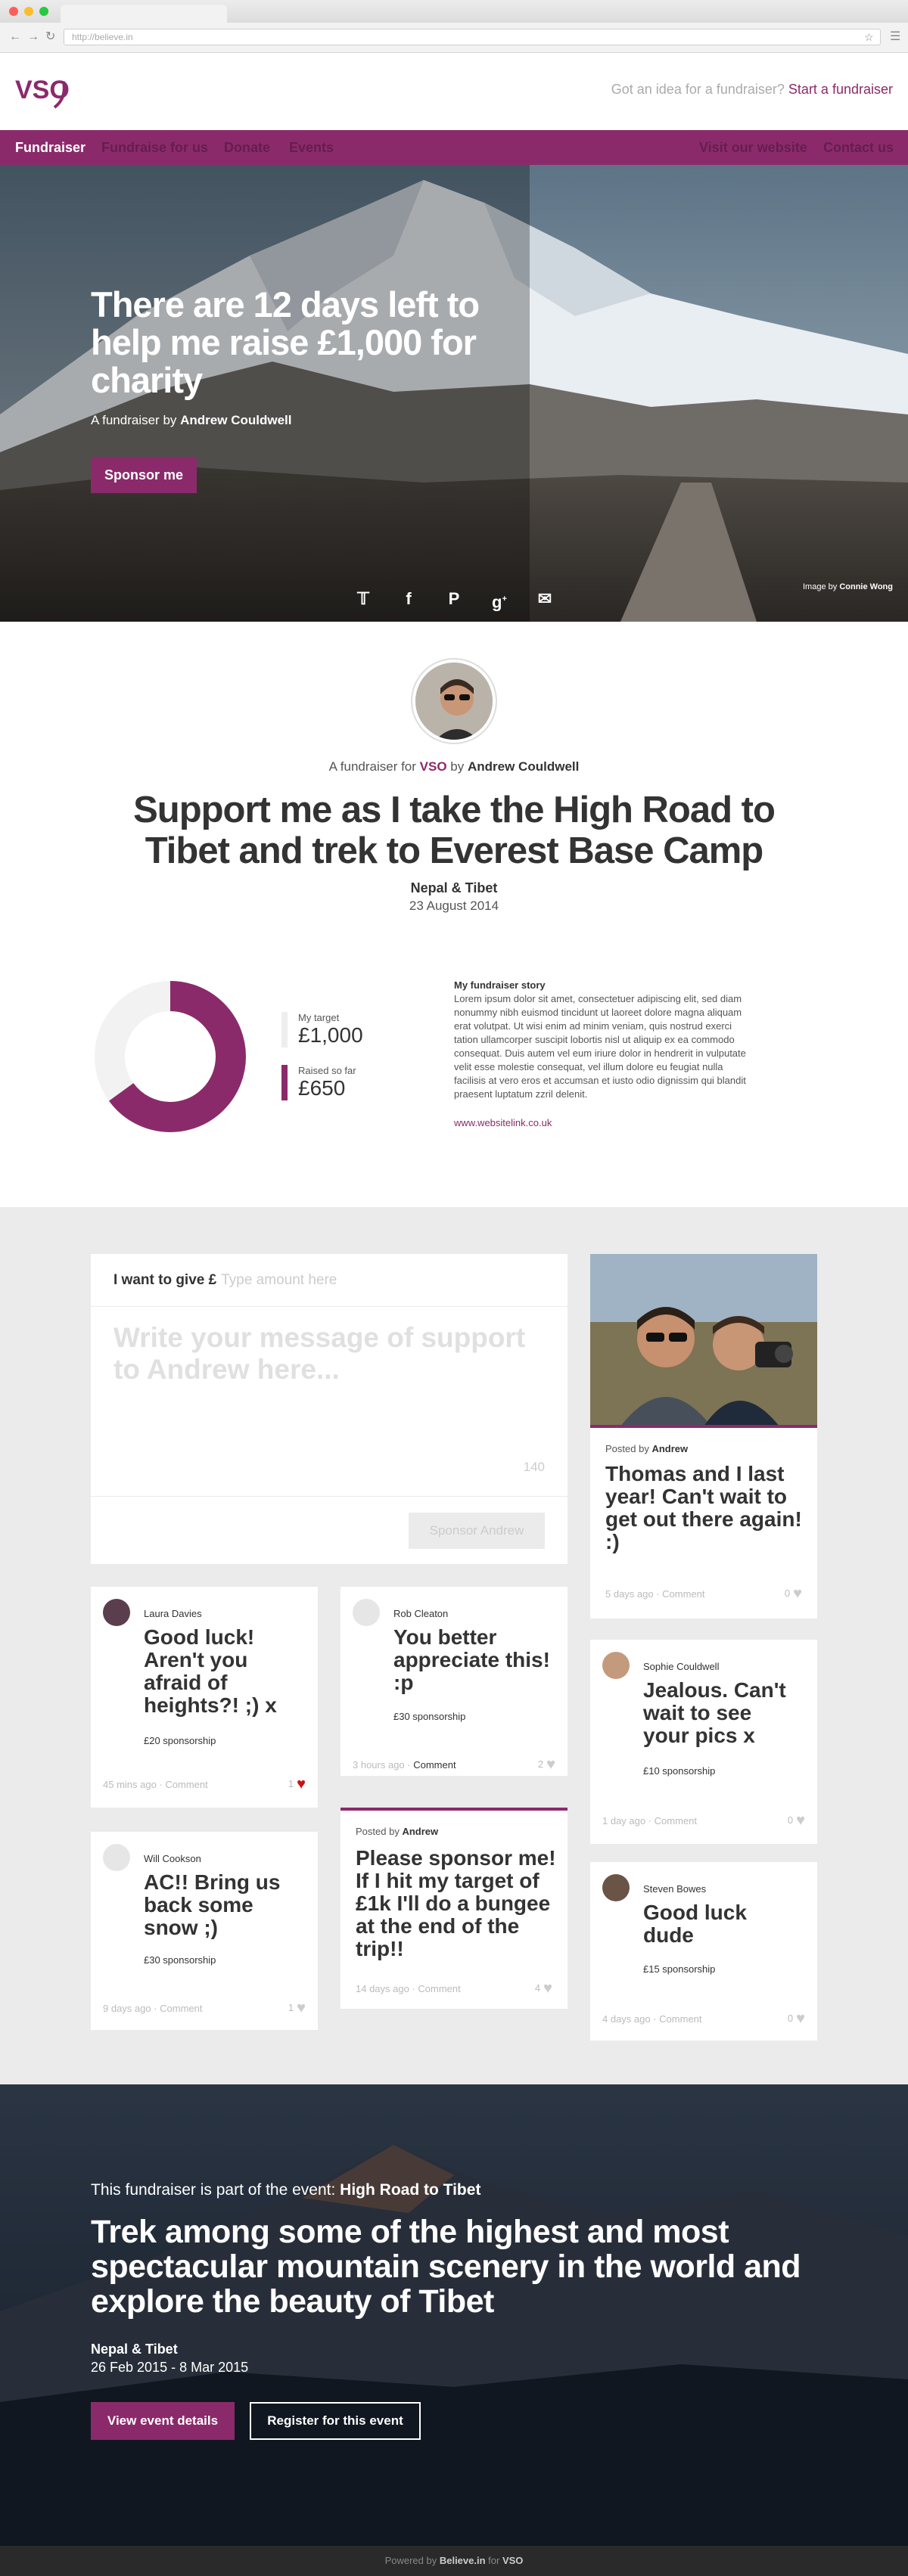 This screenshot has width=908, height=2576. Describe the element at coordinates (135, 2349) in the screenshot. I see `event-location: Nepal & Tibet` at that location.